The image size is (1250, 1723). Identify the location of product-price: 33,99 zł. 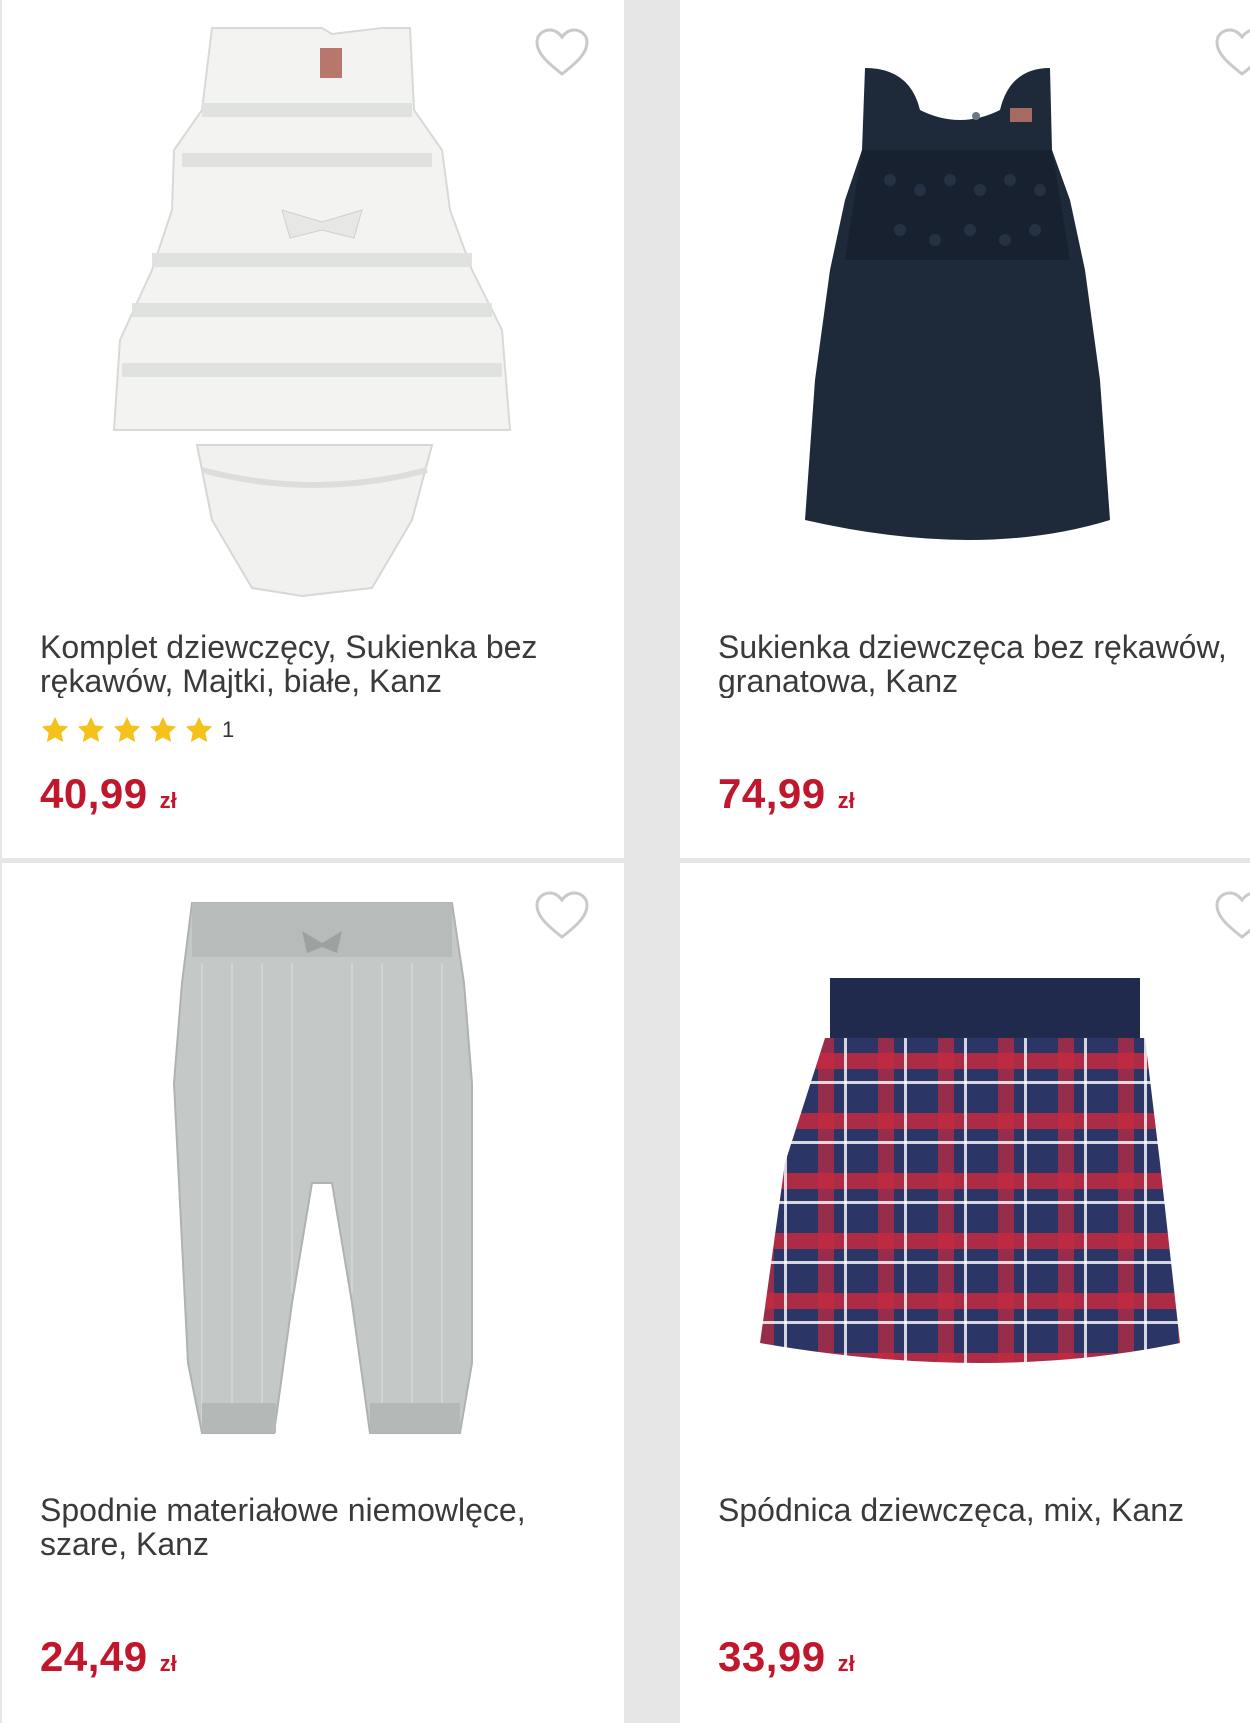
(786, 1657).